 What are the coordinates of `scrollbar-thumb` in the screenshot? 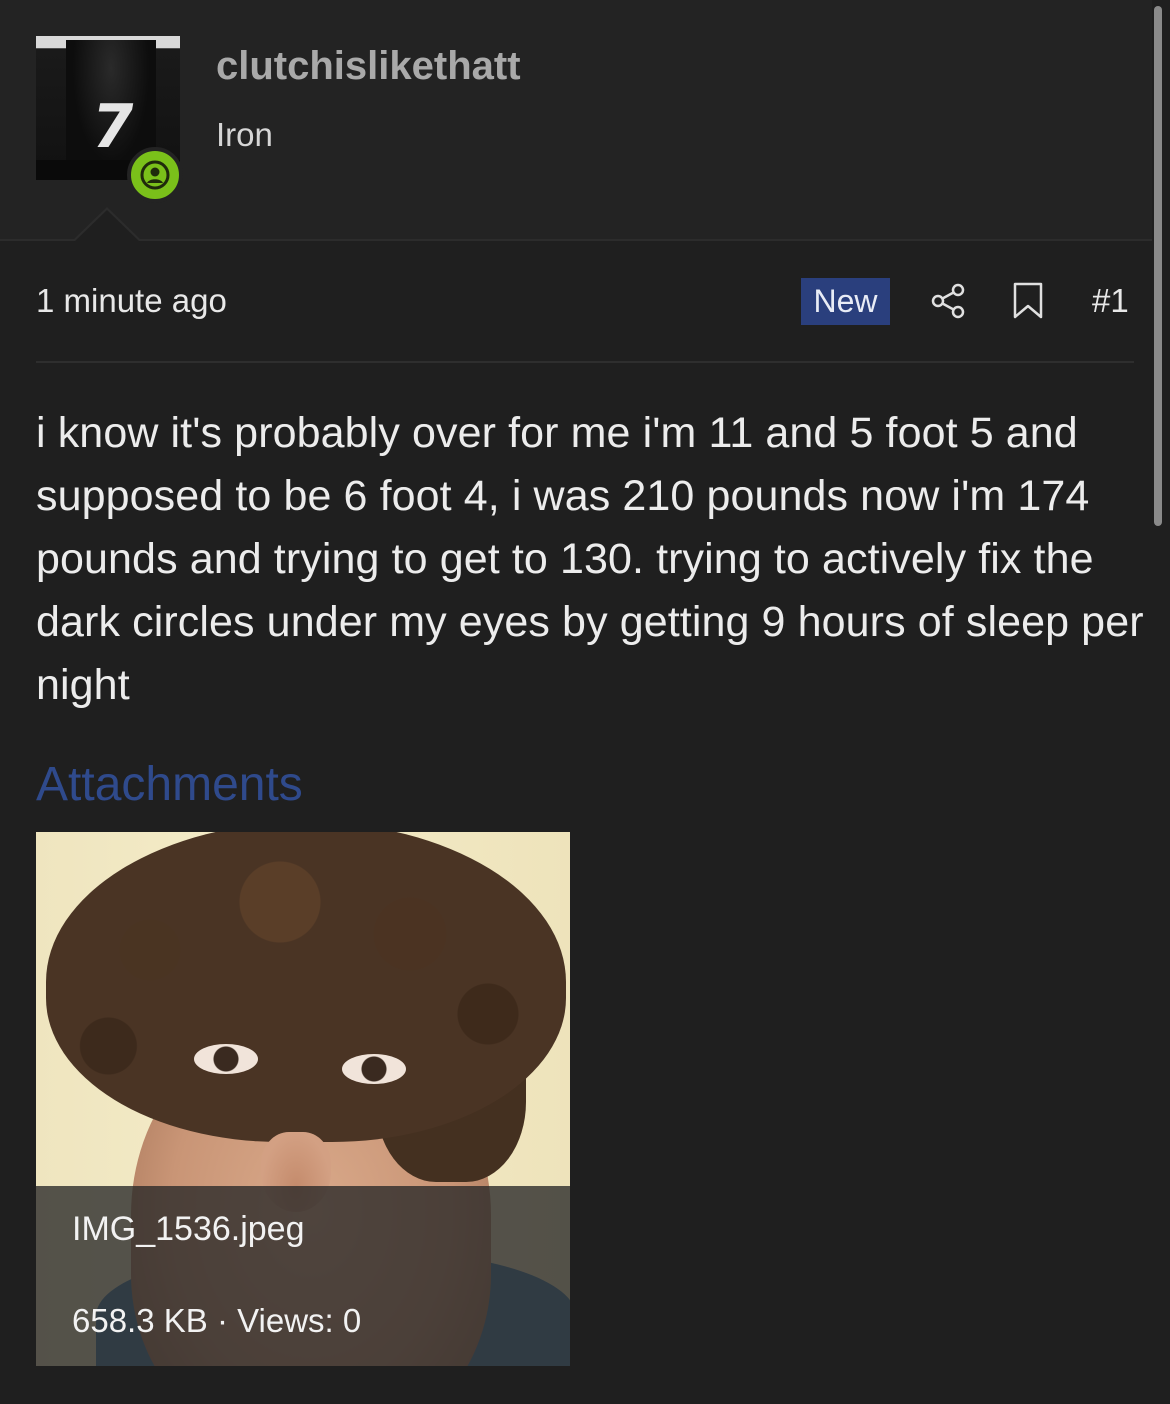 It's located at (1158, 266).